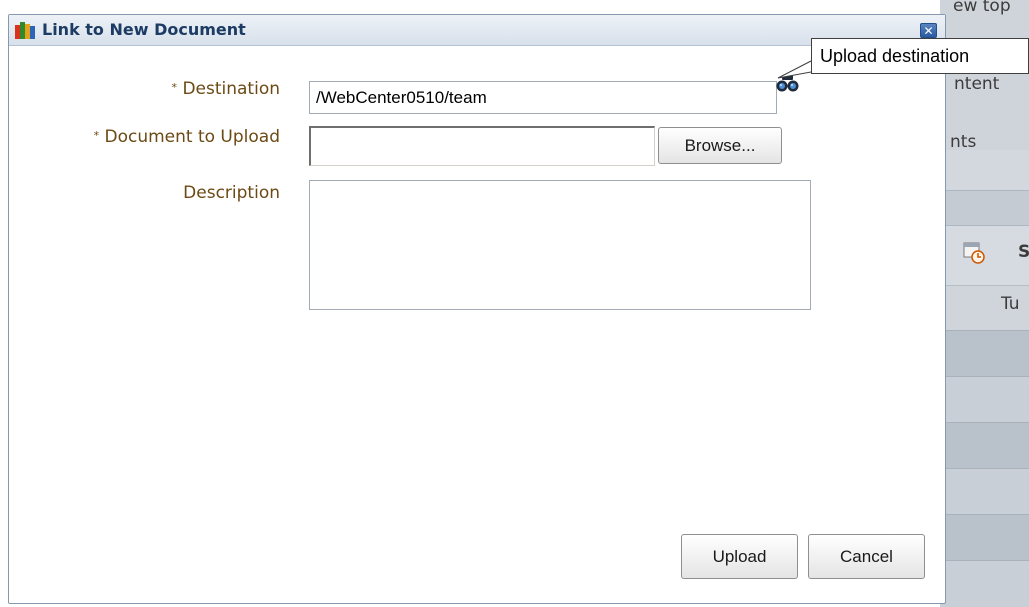 The width and height of the screenshot is (1029, 607). What do you see at coordinates (866, 556) in the screenshot?
I see `cancel-button: Cancel` at bounding box center [866, 556].